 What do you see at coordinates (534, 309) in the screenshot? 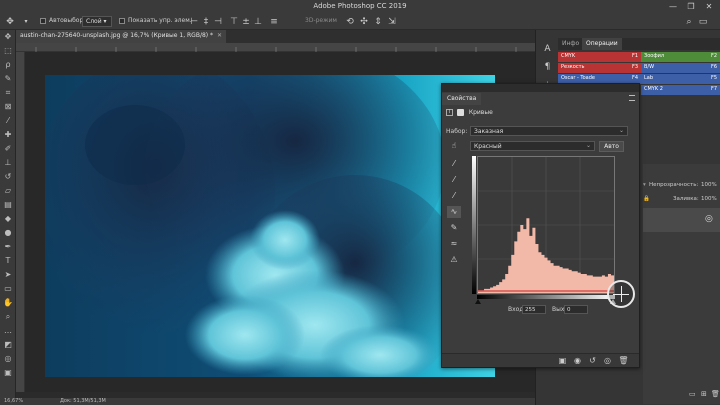
I see `input-value-field: 255` at bounding box center [534, 309].